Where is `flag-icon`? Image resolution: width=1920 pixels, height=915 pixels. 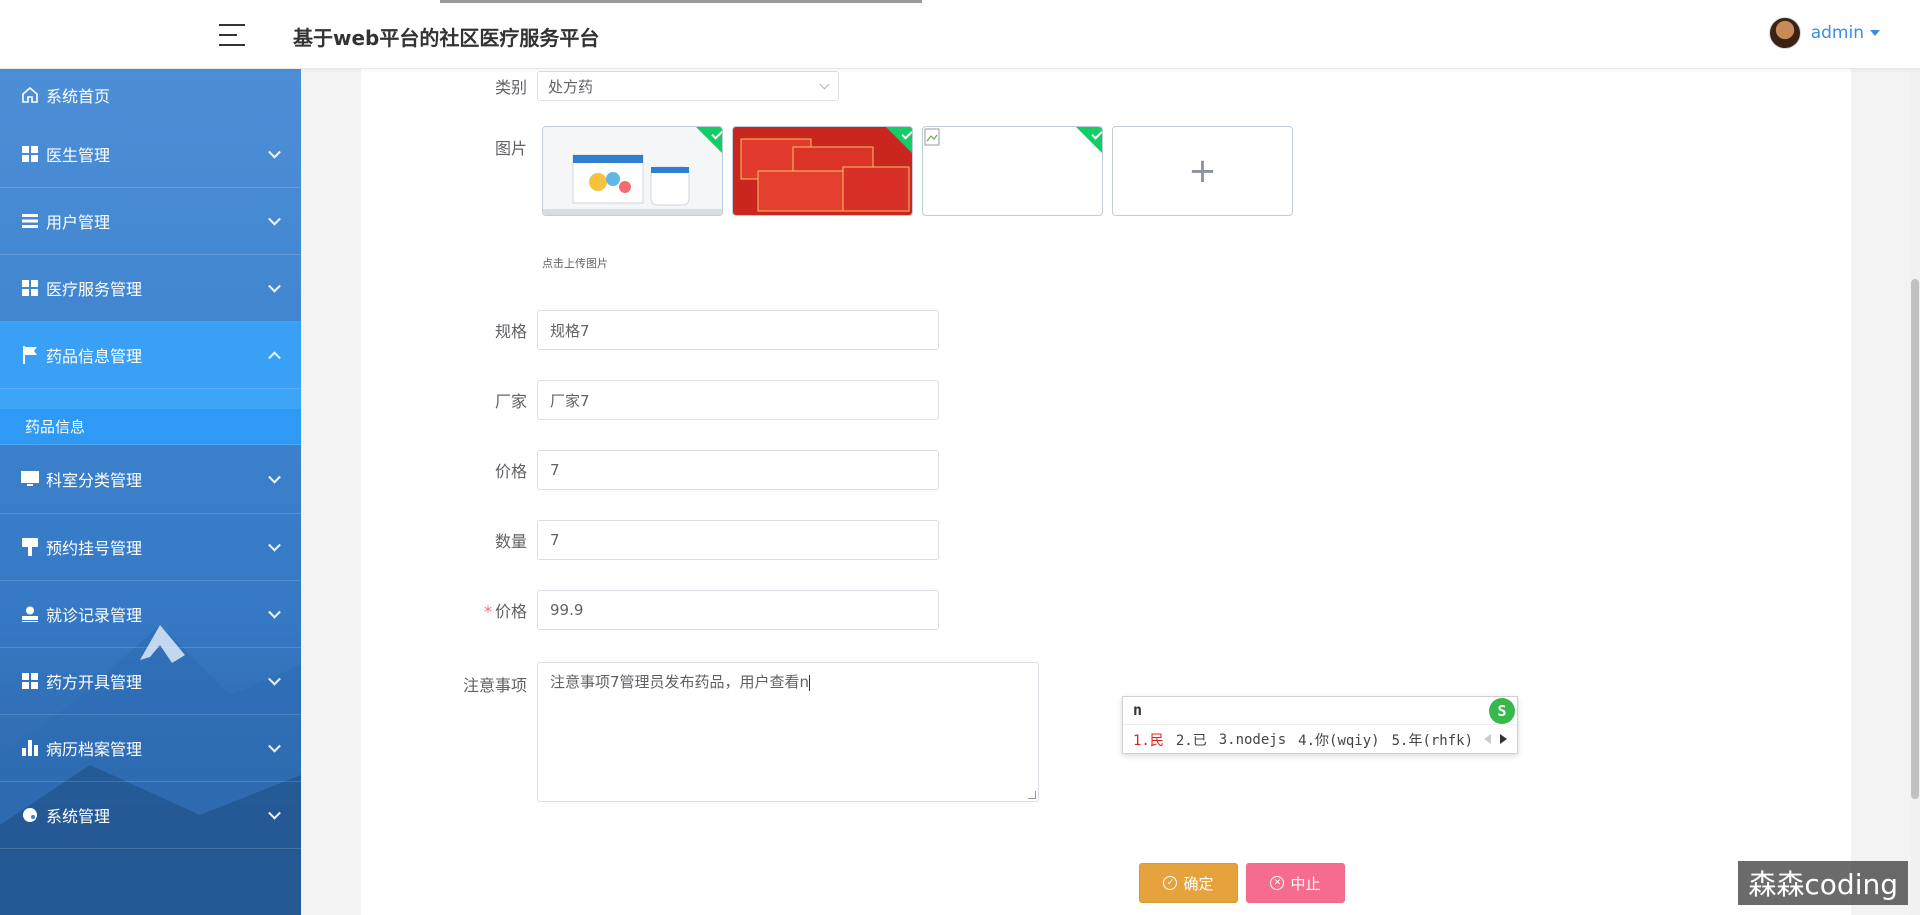 flag-icon is located at coordinates (30, 355).